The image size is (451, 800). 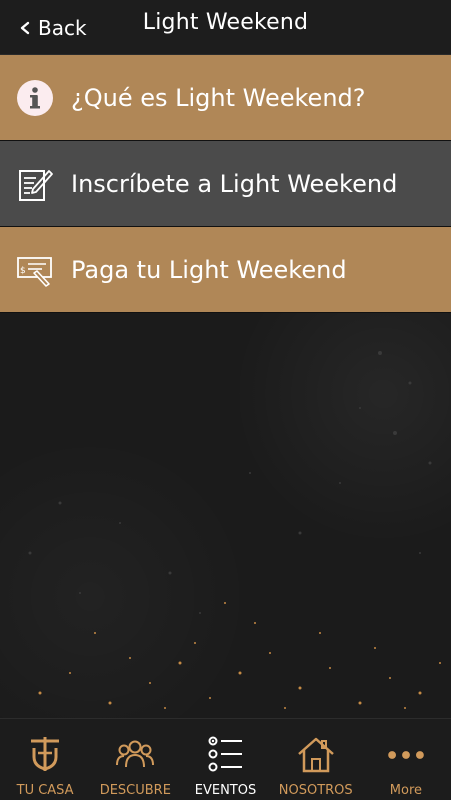 I want to click on page-title: Light Weekend, so click(x=225, y=22).